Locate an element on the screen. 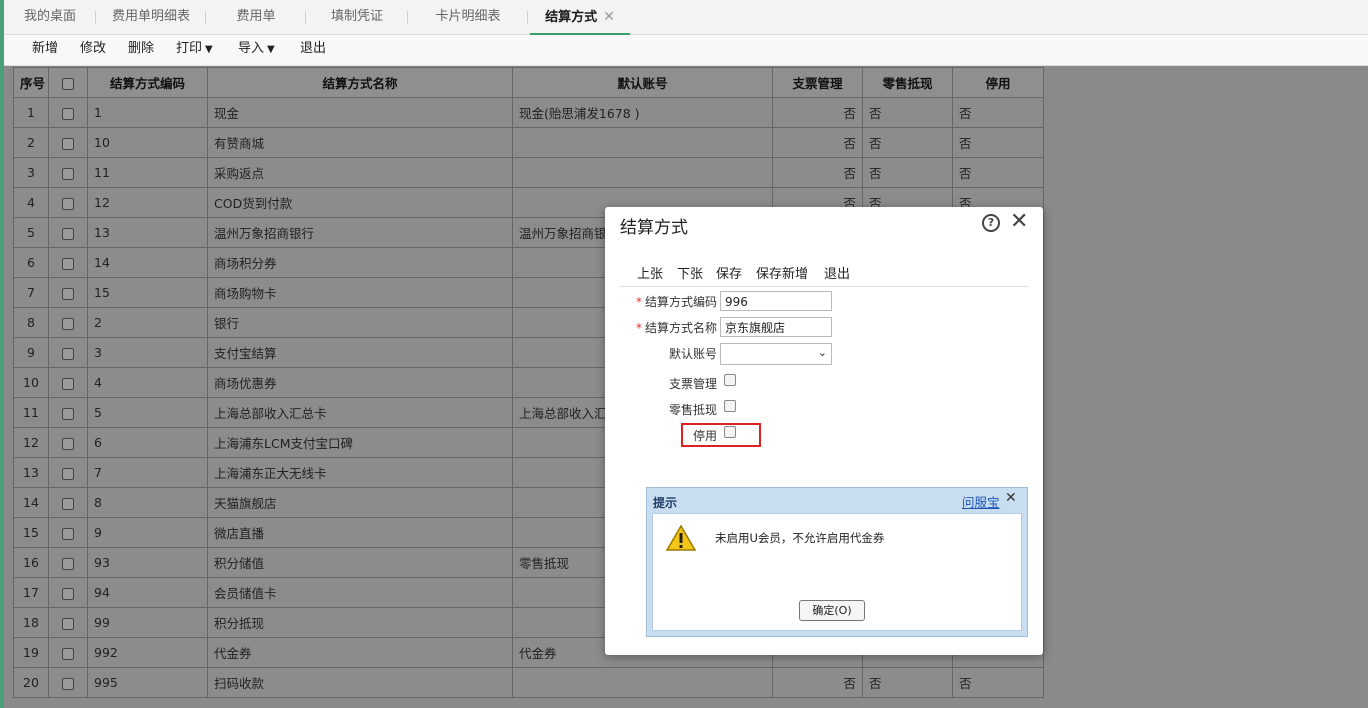 Image resolution: width=1368 pixels, height=708 pixels. col-select-all is located at coordinates (68, 82).